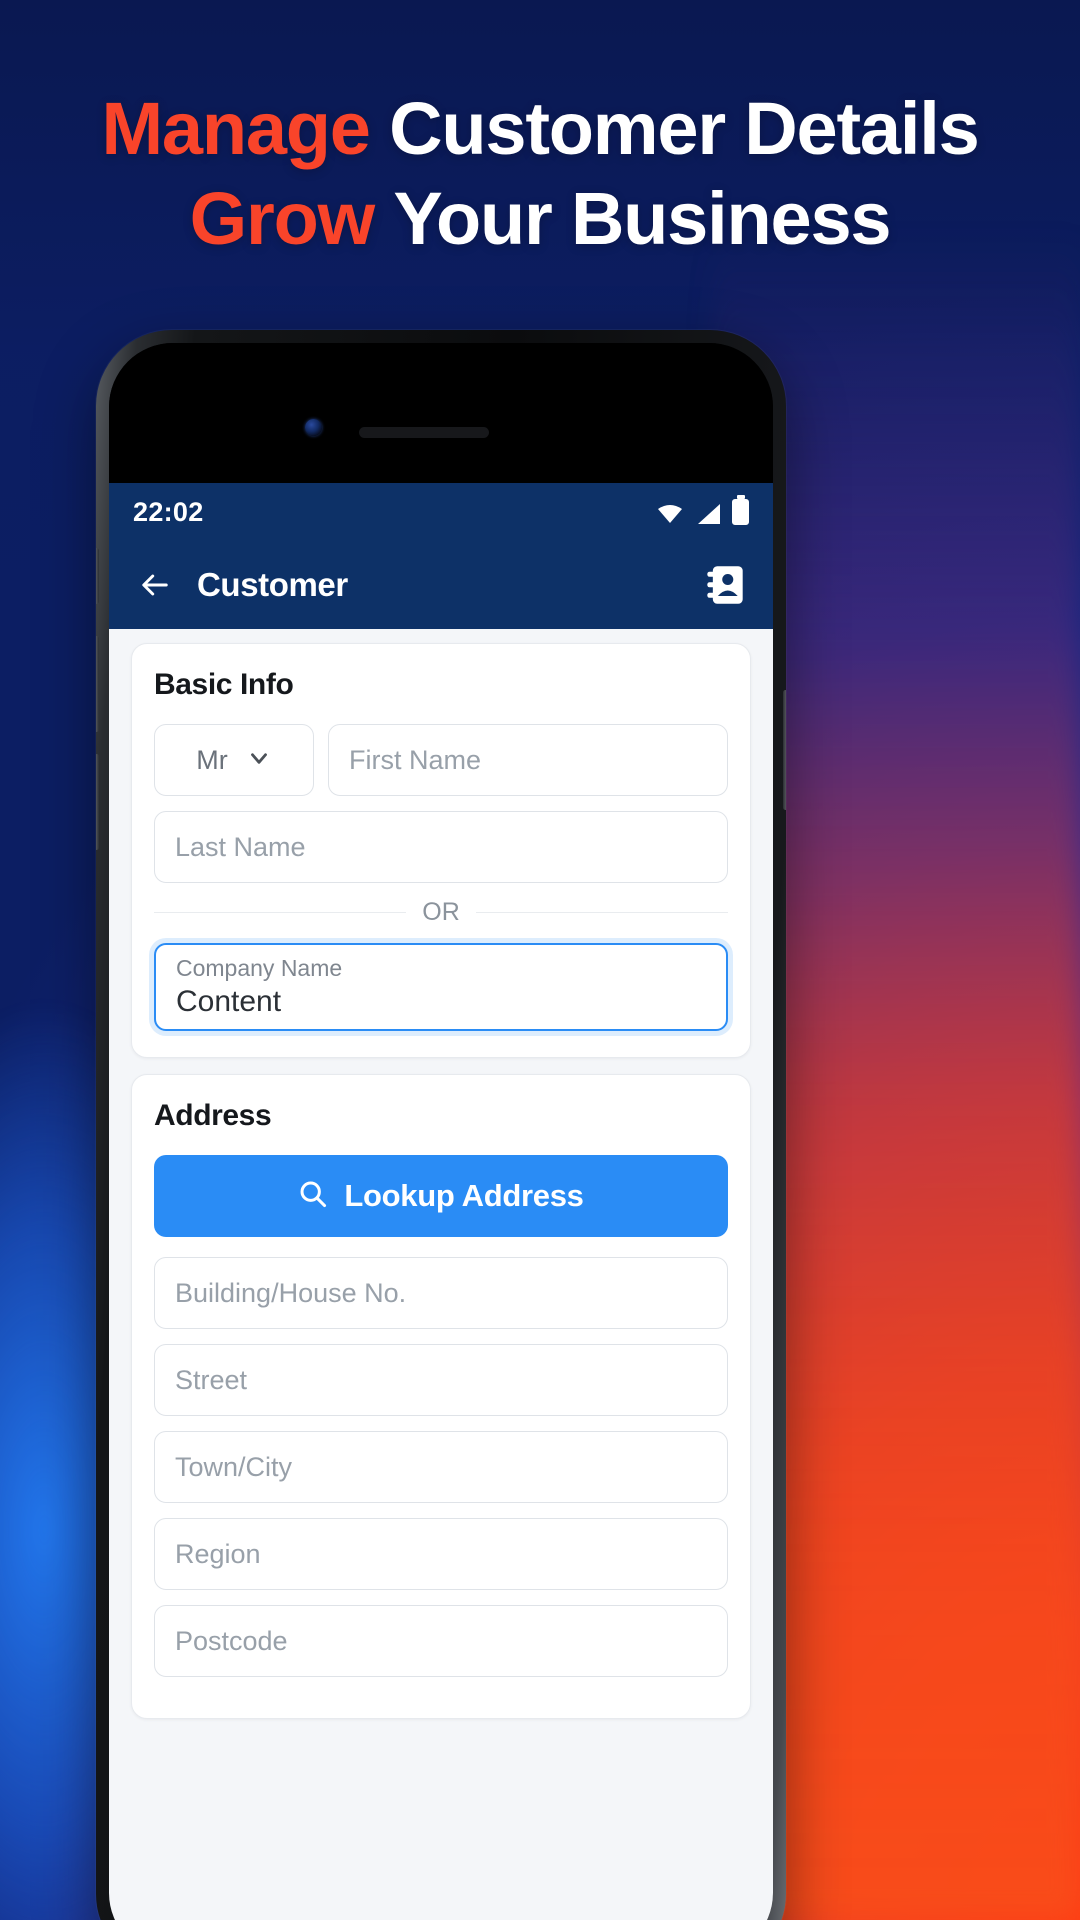  I want to click on first-name-placeholder: First Name, so click(415, 759).